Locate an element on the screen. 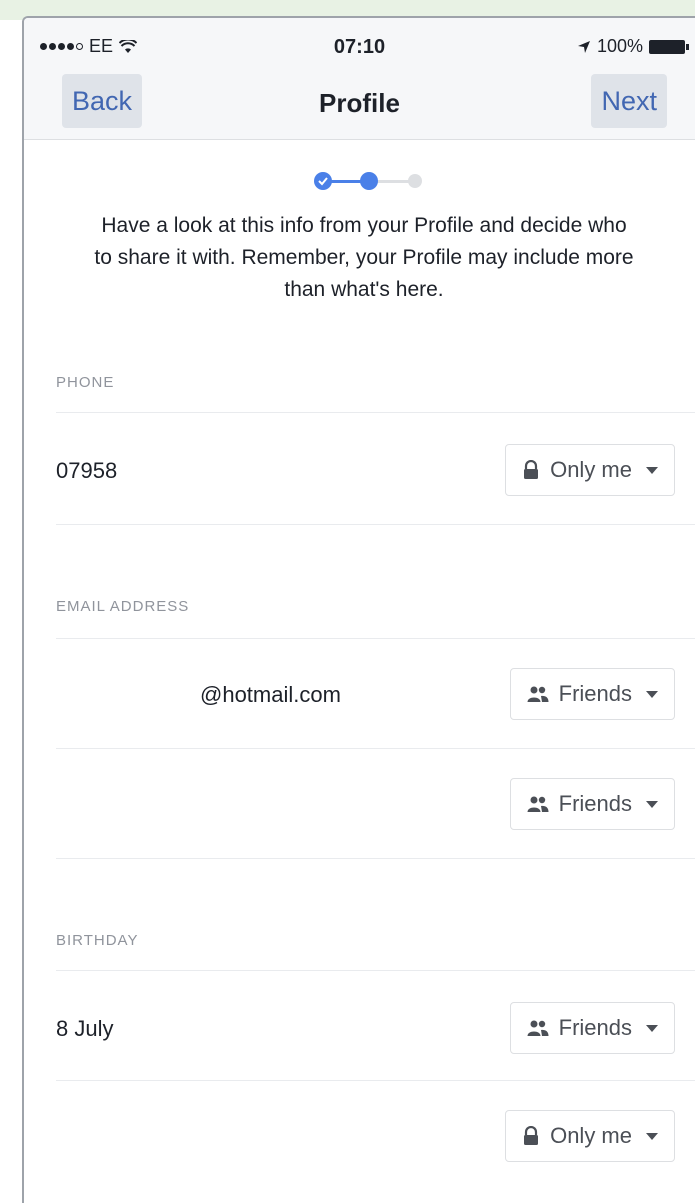 Image resolution: width=695 pixels, height=1203 pixels. birthday-privacy-selector: Friends is located at coordinates (592, 1028).